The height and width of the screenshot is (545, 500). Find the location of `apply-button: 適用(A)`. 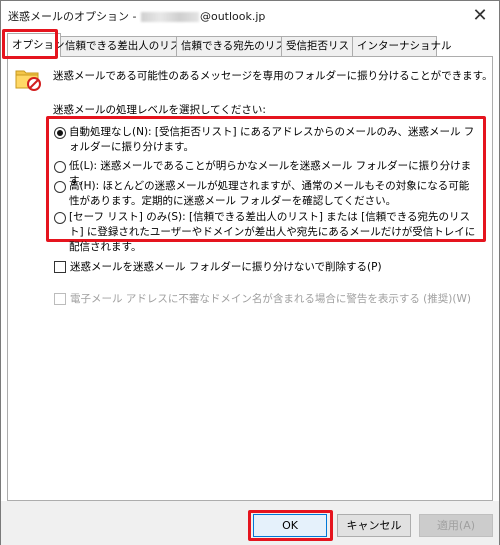

apply-button: 適用(A) is located at coordinates (456, 525).